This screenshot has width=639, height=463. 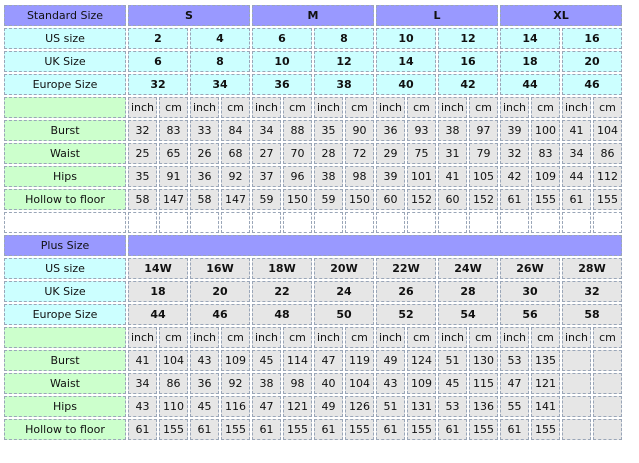 What do you see at coordinates (421, 406) in the screenshot?
I see `measure-value: 131` at bounding box center [421, 406].